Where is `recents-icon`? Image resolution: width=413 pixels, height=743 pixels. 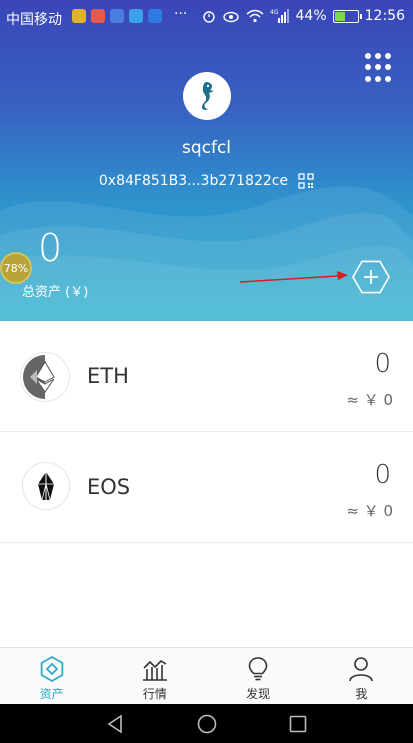 recents-icon is located at coordinates (298, 724).